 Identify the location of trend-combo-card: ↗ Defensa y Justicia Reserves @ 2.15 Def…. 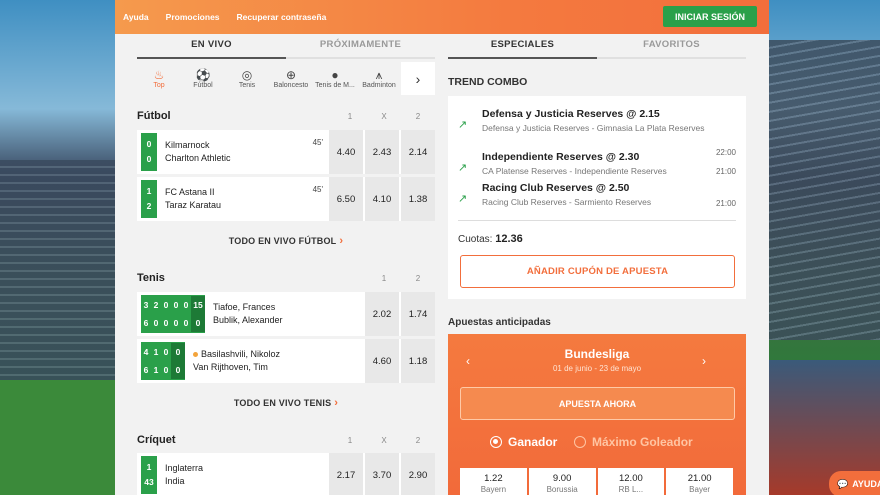
(597, 197).